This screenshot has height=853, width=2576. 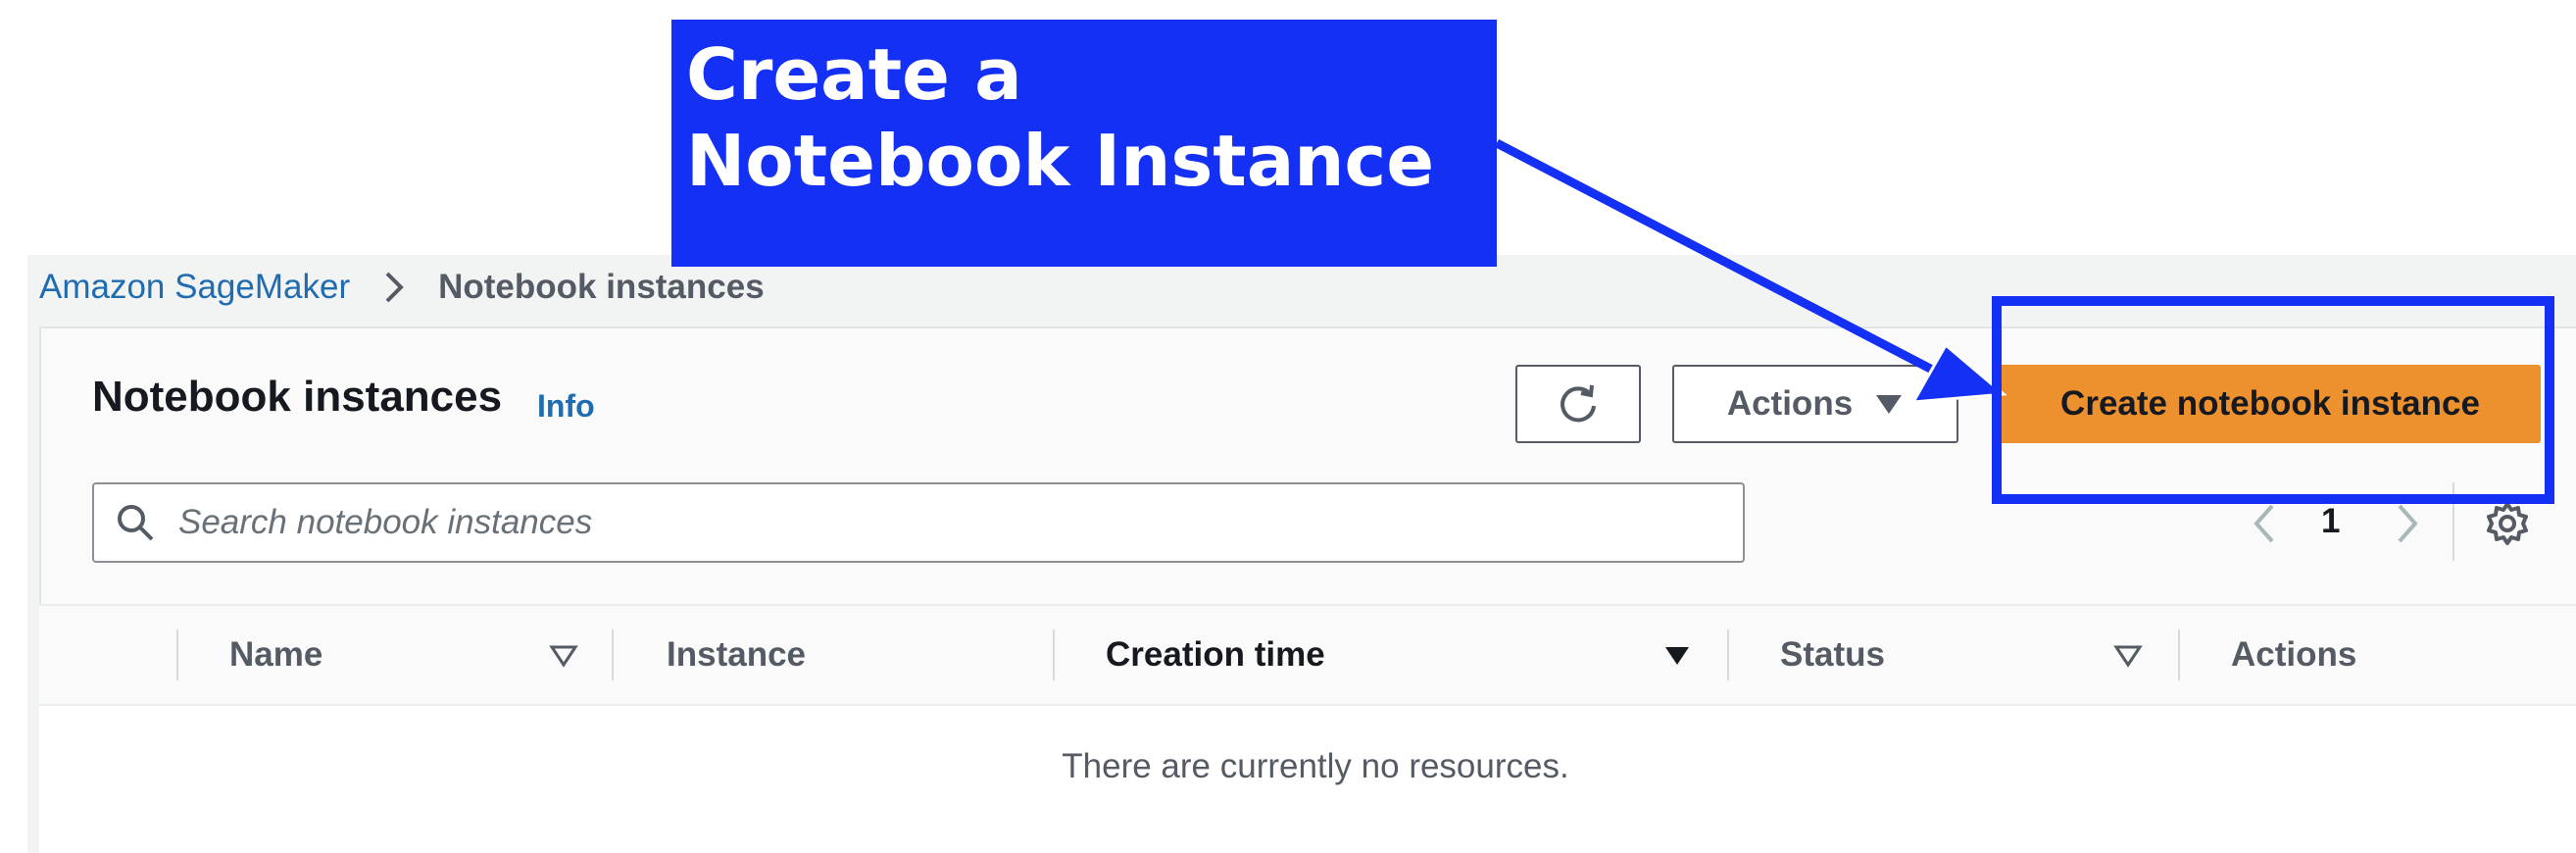 I want to click on annotation-line-2: Notebook Instance, so click(x=1060, y=161).